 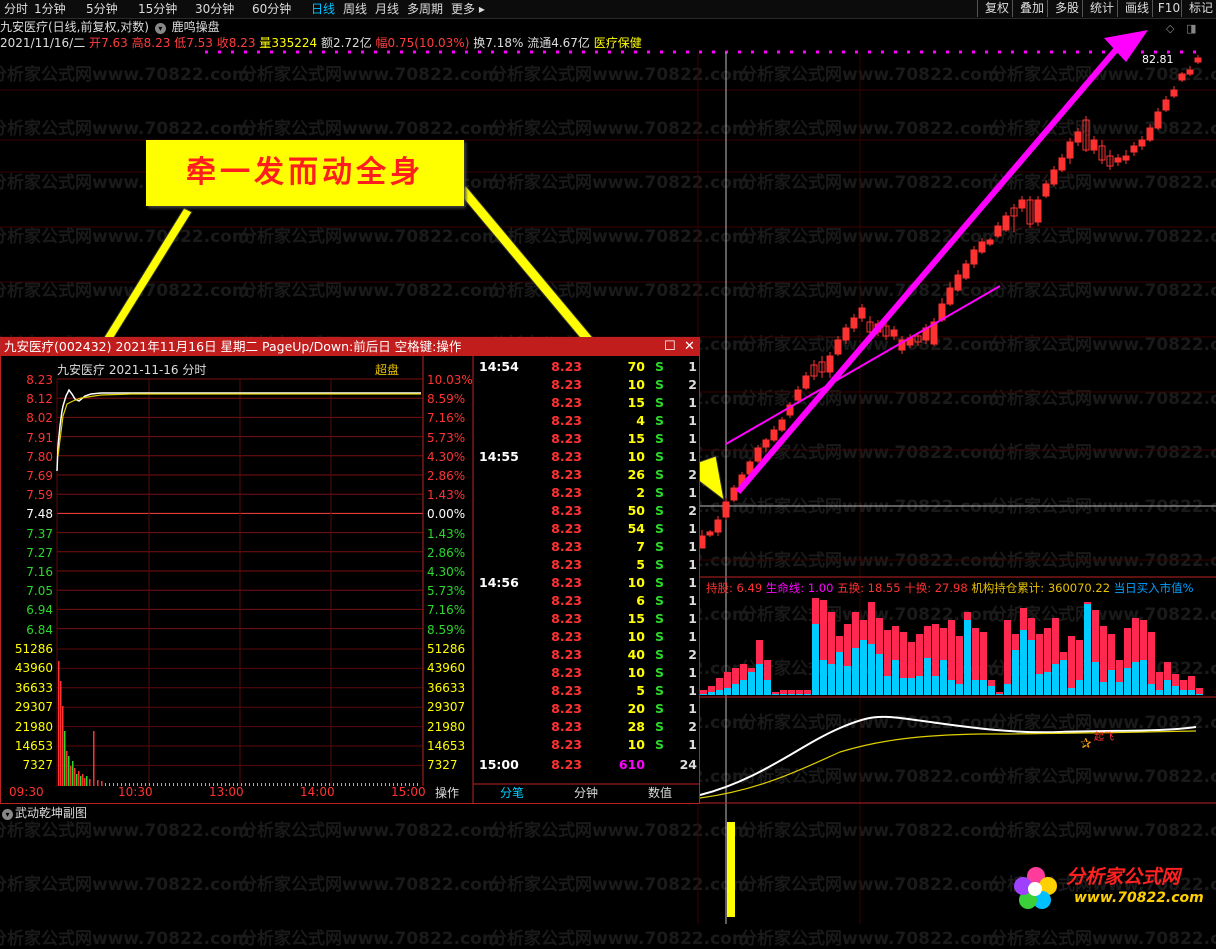 I want to click on tick-volume: 2, so click(x=640, y=492).